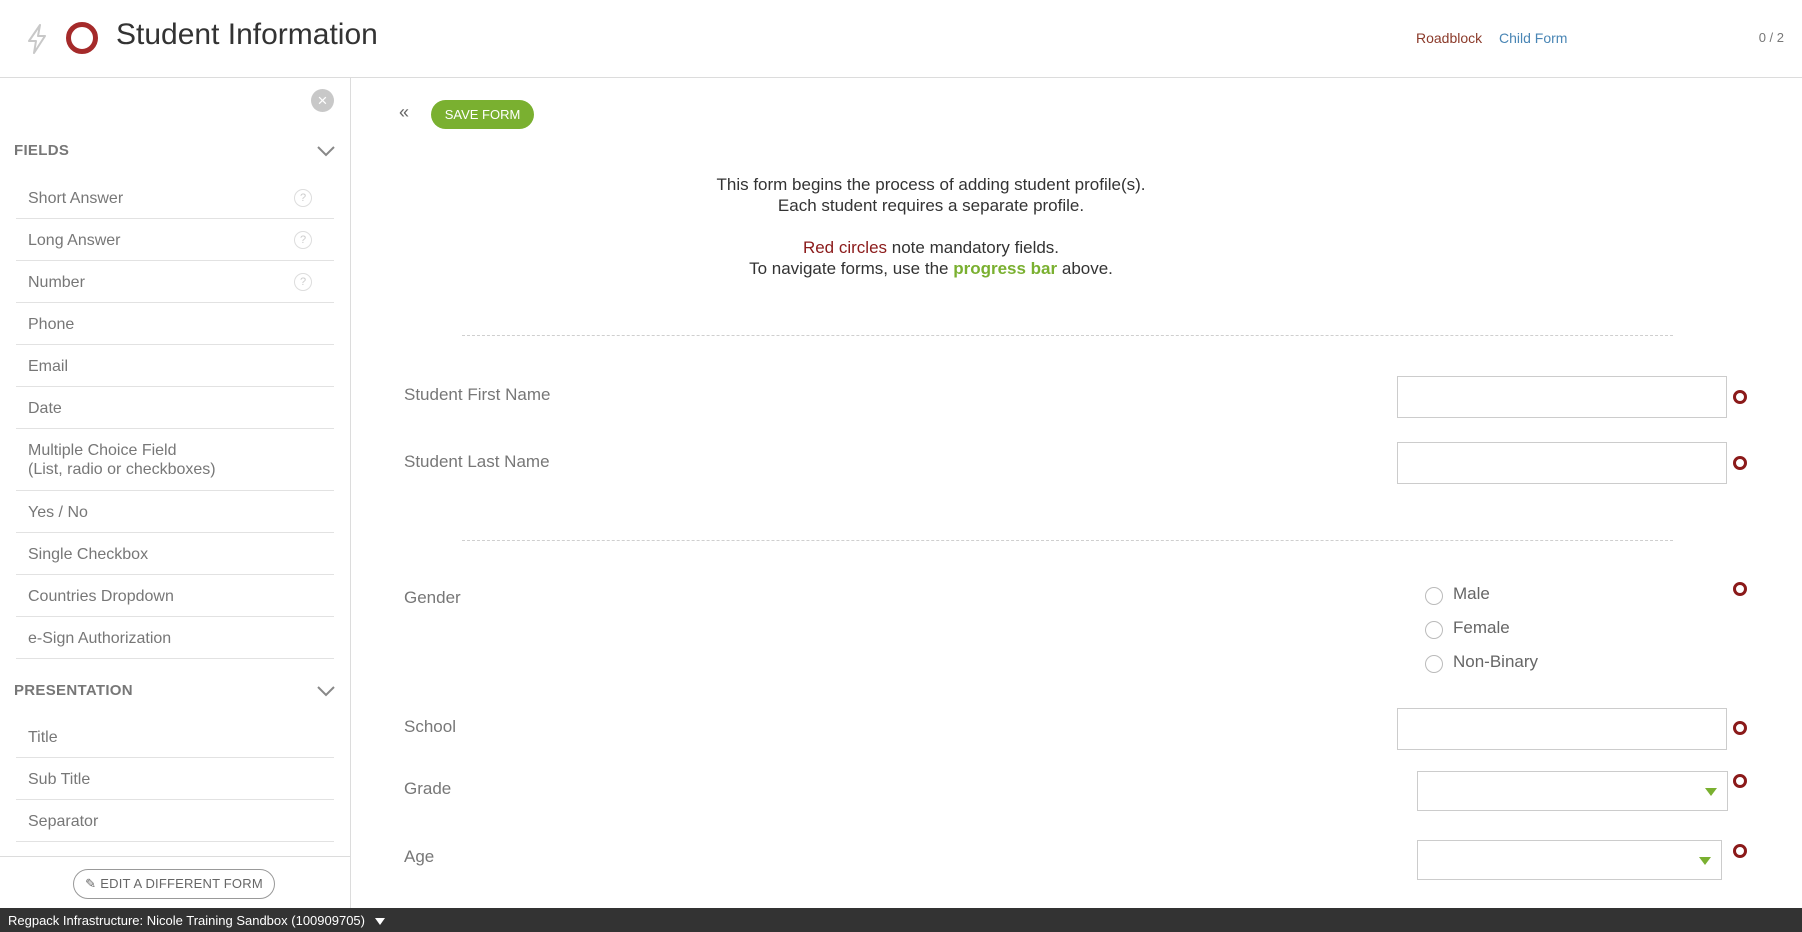 Image resolution: width=1802 pixels, height=932 pixels. I want to click on field-sublabel: (List, radio or checkboxes), so click(122, 469).